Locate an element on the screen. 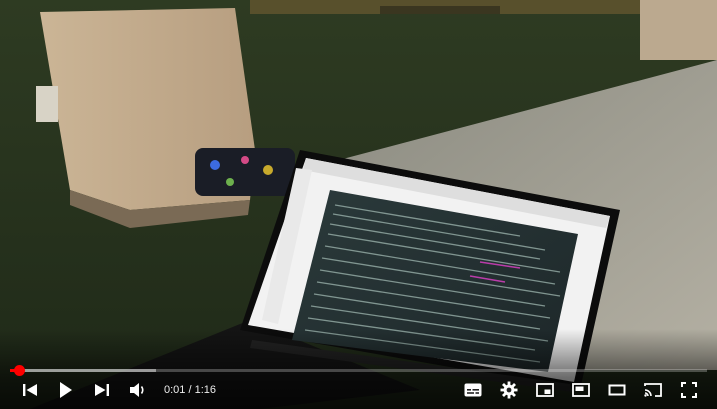 Image resolution: width=717 pixels, height=409 pixels. right-pillar is located at coordinates (678, 30).